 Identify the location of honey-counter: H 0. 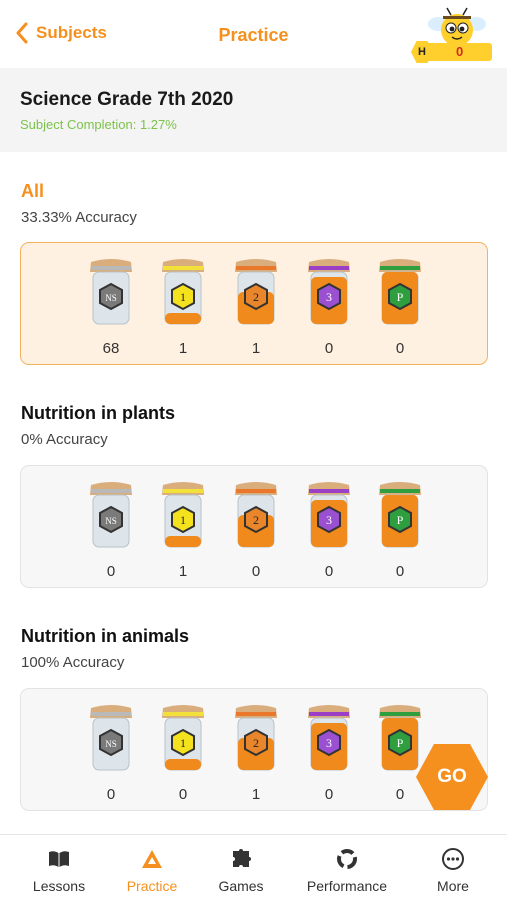
(451, 52).